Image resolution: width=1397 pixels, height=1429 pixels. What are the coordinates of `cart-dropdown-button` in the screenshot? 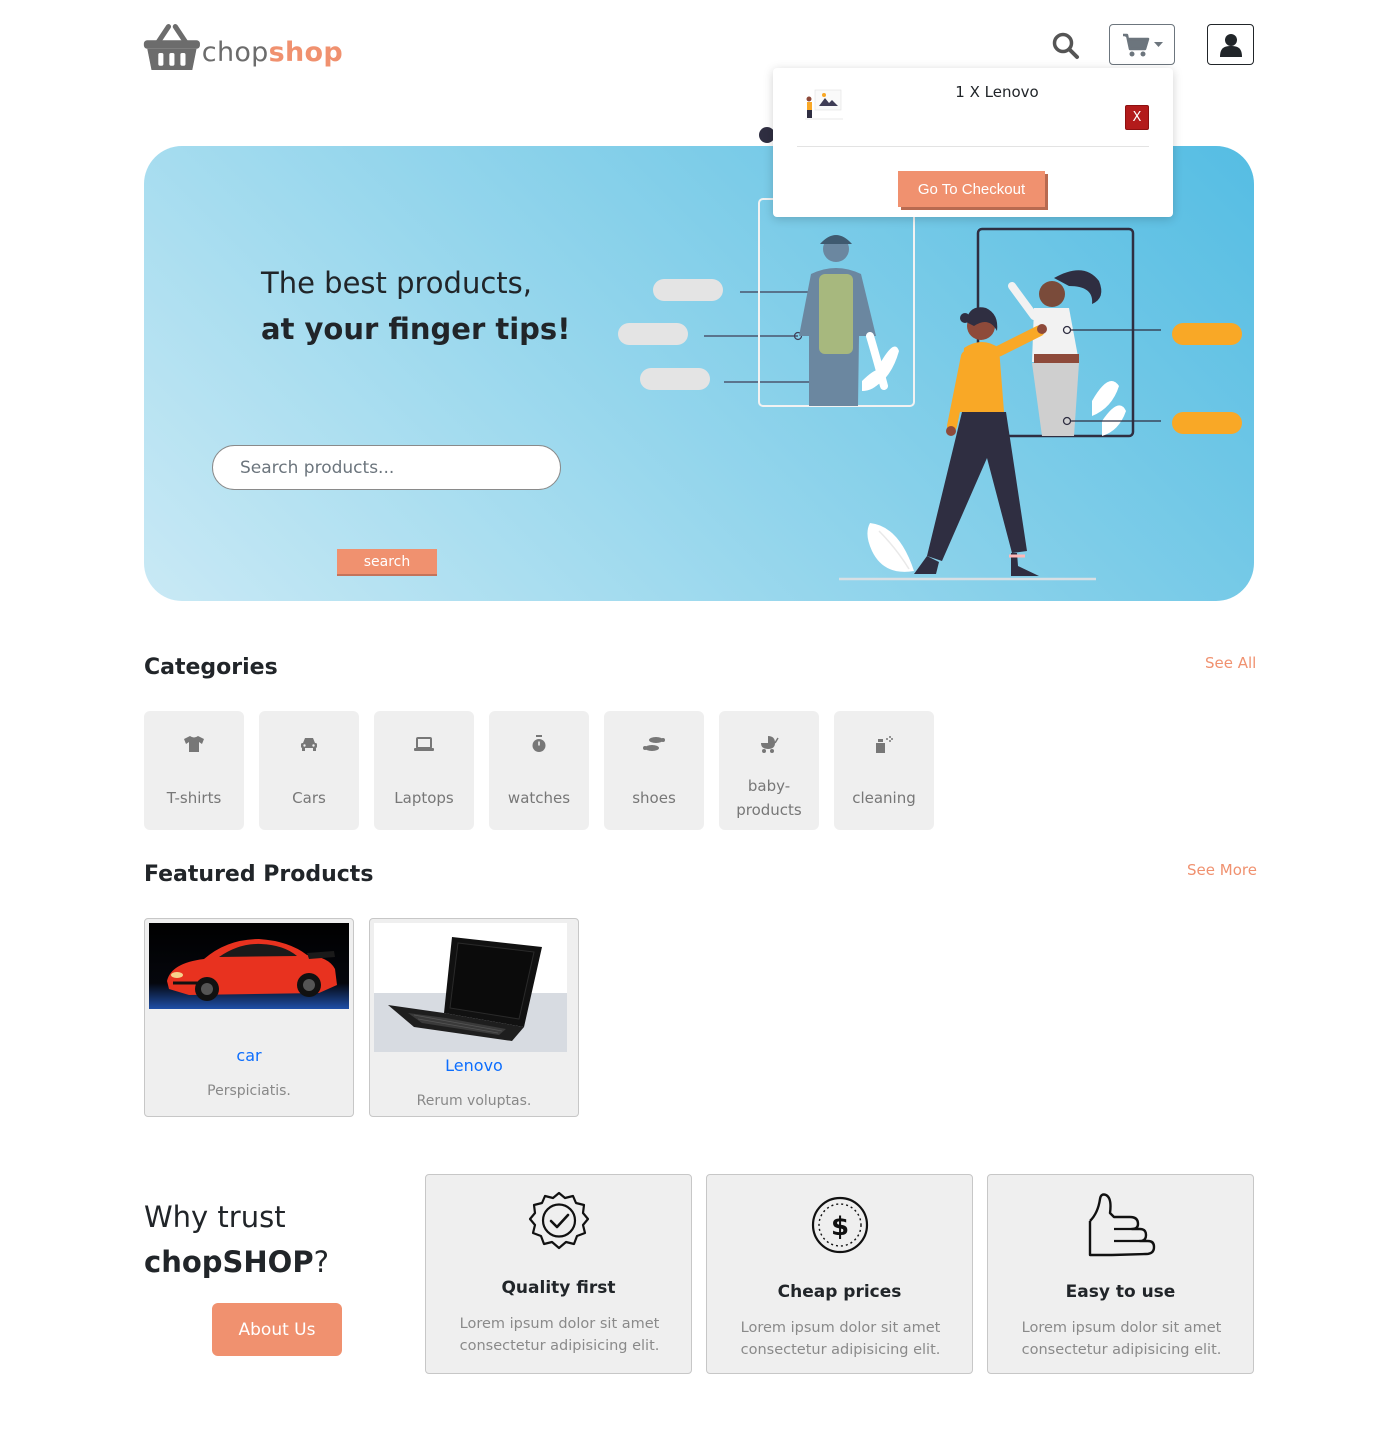 It's located at (1142, 44).